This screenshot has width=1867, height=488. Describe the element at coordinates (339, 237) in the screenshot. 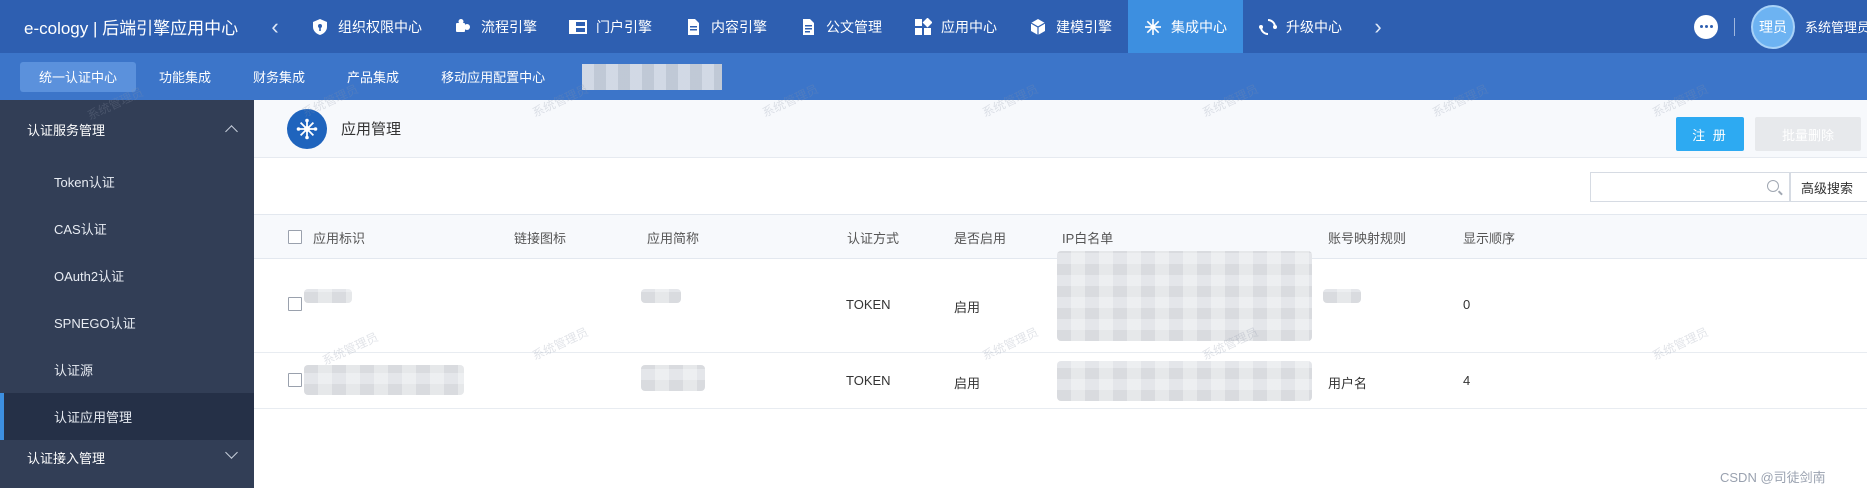

I see `column-app-id: 应用标识` at that location.